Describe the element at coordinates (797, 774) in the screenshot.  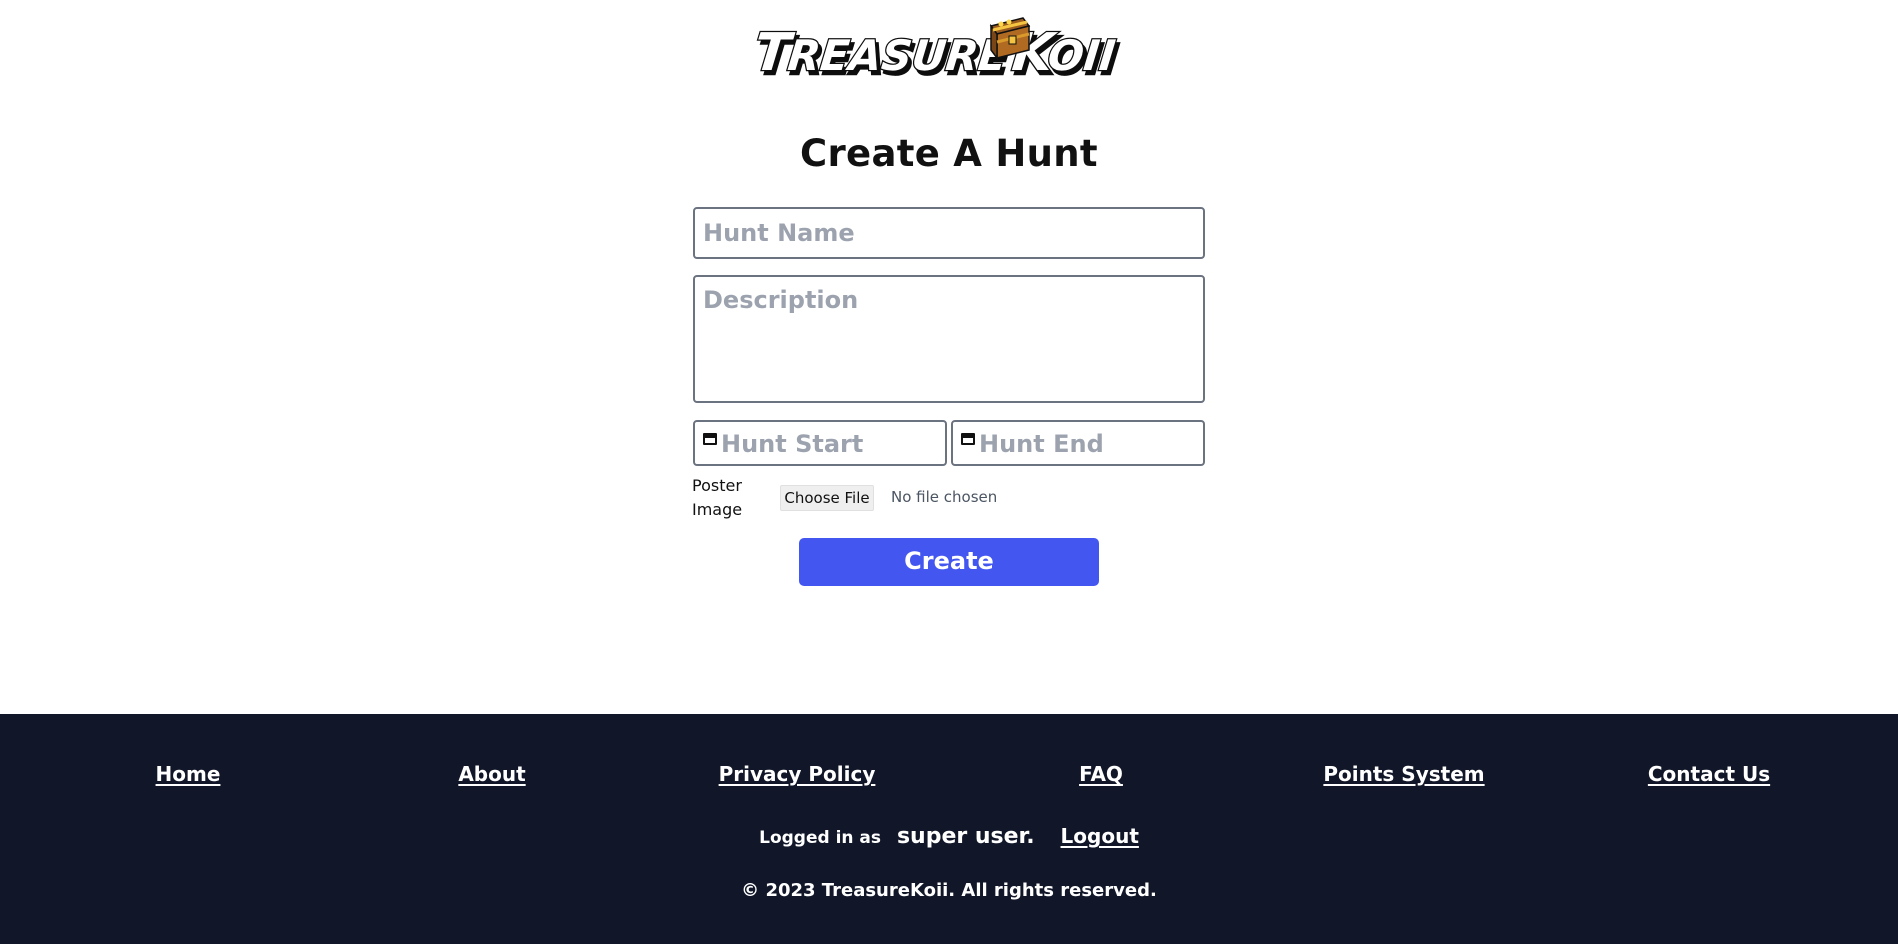
I see `footer-link-privacy-policy: Privacy Policy` at that location.